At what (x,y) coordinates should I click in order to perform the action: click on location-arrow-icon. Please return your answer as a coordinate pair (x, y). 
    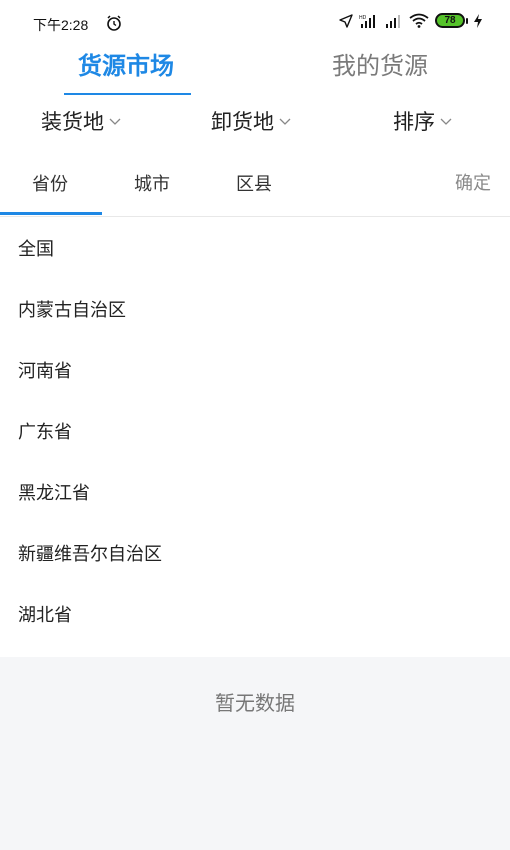
    Looking at the image, I should click on (346, 20).